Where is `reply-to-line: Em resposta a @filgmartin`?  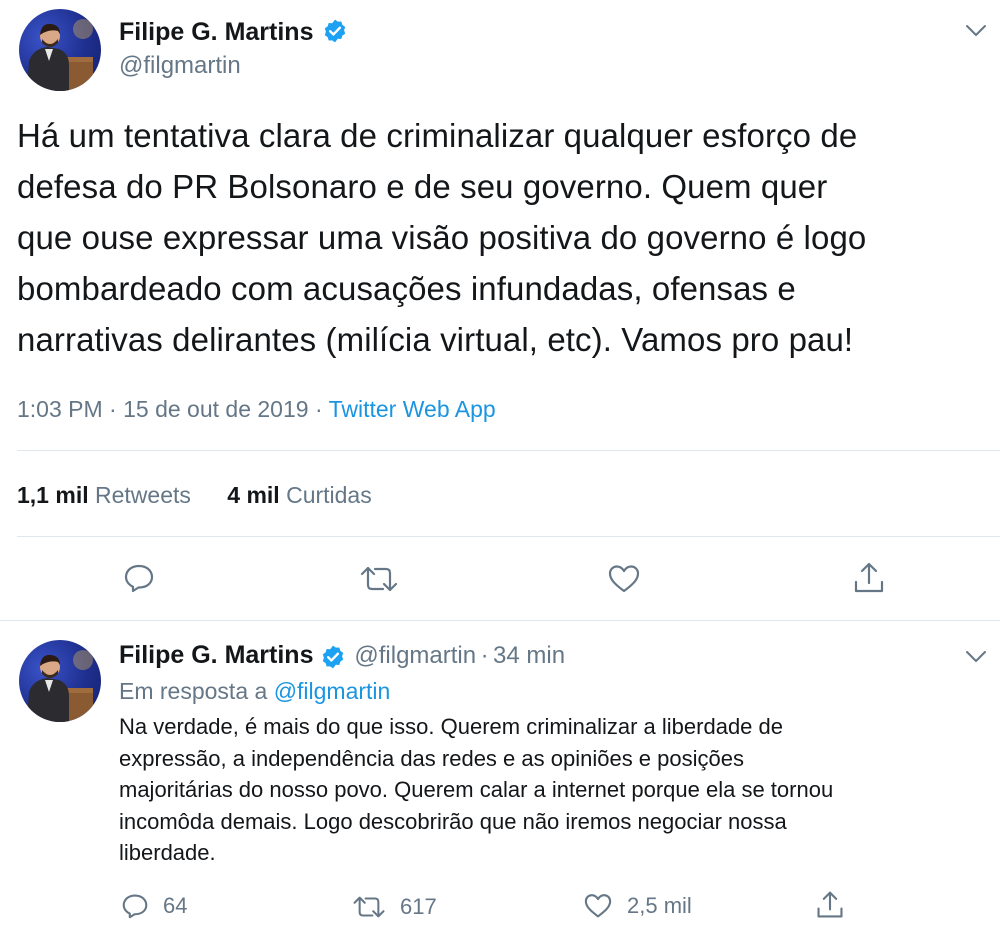 reply-to-line: Em resposta a @filgmartin is located at coordinates (254, 691).